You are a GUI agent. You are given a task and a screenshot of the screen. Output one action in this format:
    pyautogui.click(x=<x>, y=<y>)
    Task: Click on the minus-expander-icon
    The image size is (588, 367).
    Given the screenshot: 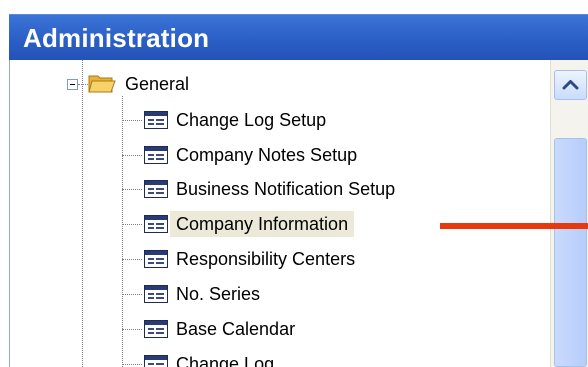 What is the action you would take?
    pyautogui.click(x=72, y=84)
    